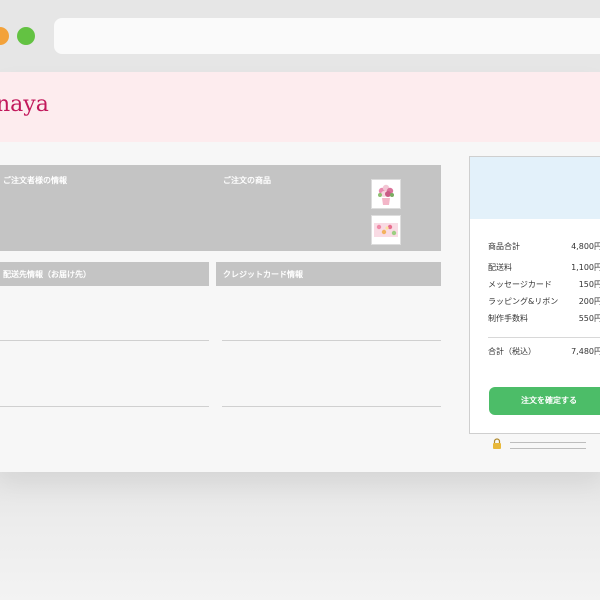 The height and width of the screenshot is (600, 600). I want to click on orderer-info-heading: ご注文者様の情報, so click(35, 180).